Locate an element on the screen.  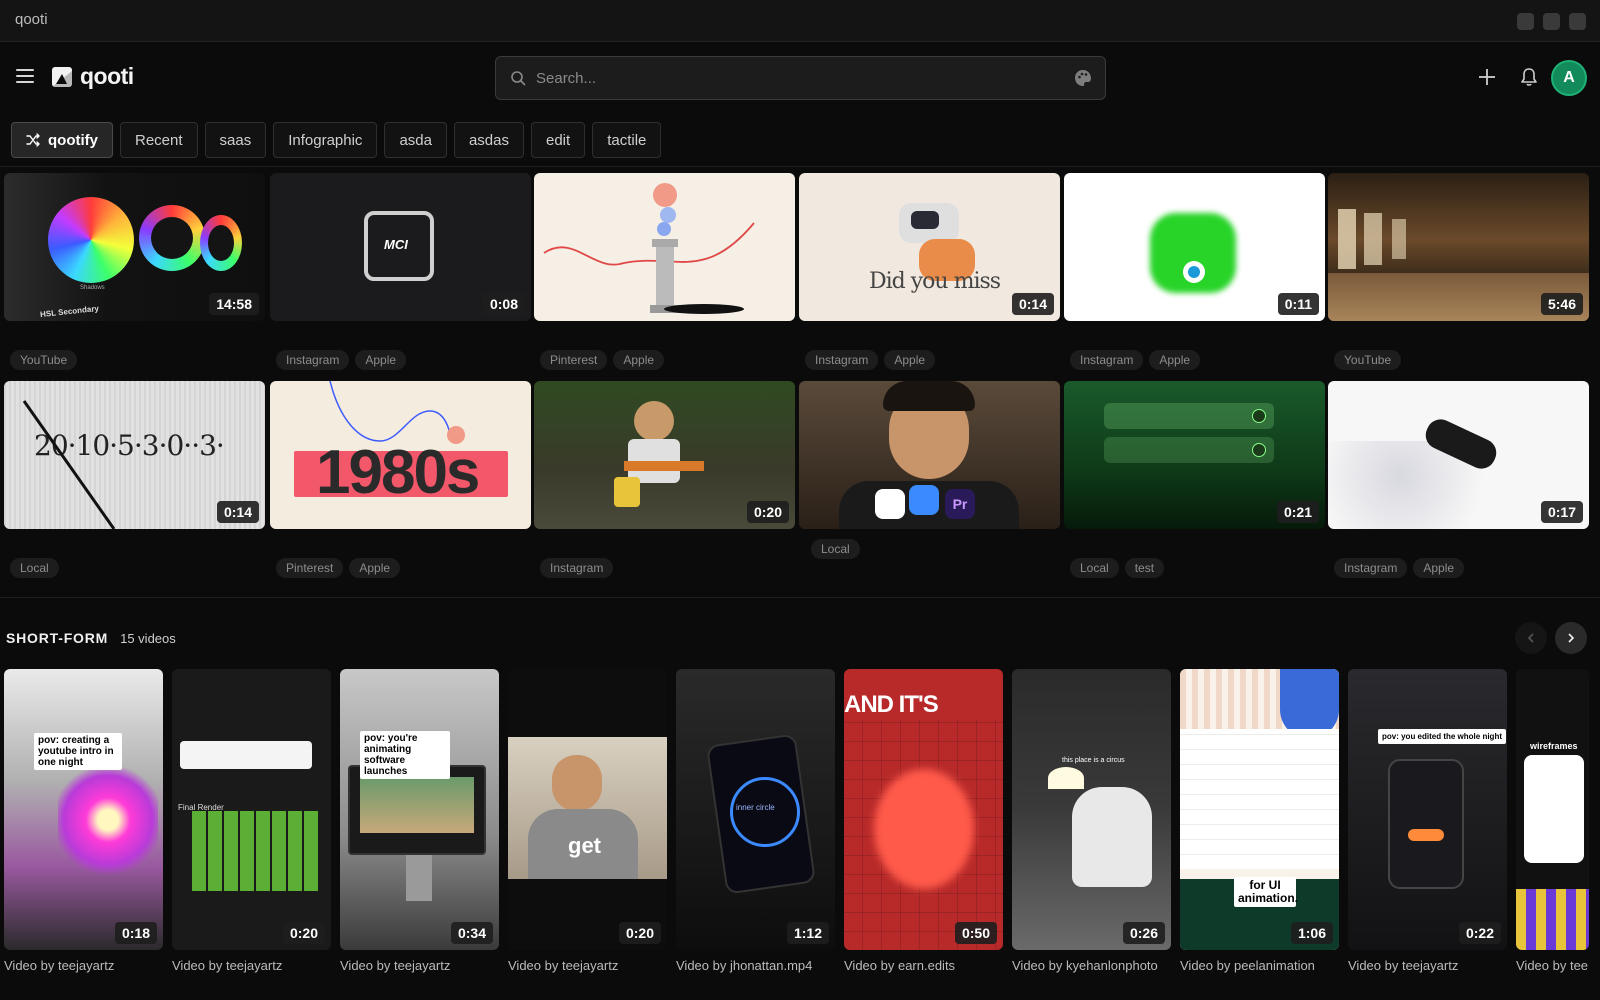
logo-text: qooti is located at coordinates (107, 76).